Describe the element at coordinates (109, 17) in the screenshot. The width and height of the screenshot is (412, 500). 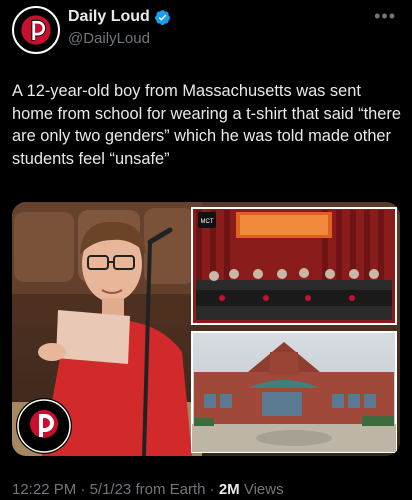
I see `author-display-name: Daily Loud` at that location.